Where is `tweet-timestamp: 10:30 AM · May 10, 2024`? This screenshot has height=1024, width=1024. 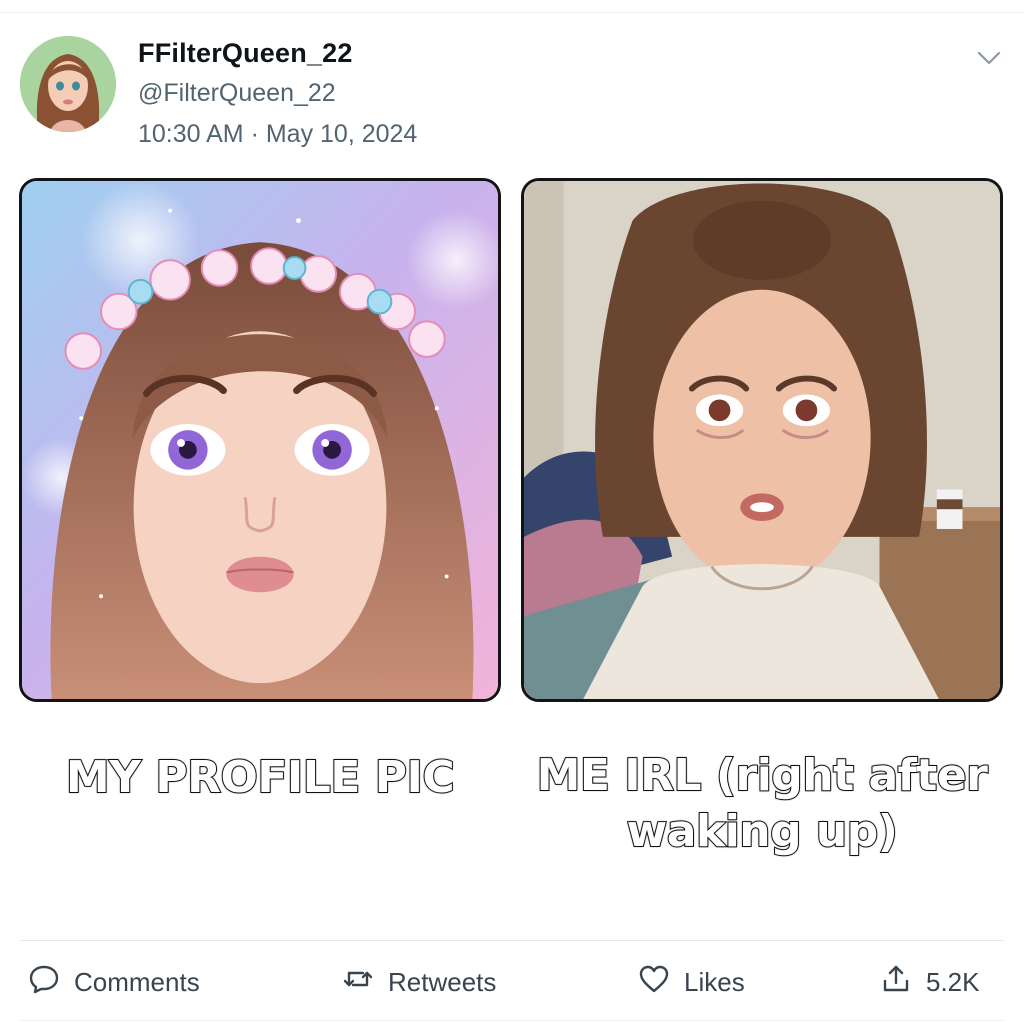
tweet-timestamp: 10:30 AM · May 10, 2024 is located at coordinates (277, 134).